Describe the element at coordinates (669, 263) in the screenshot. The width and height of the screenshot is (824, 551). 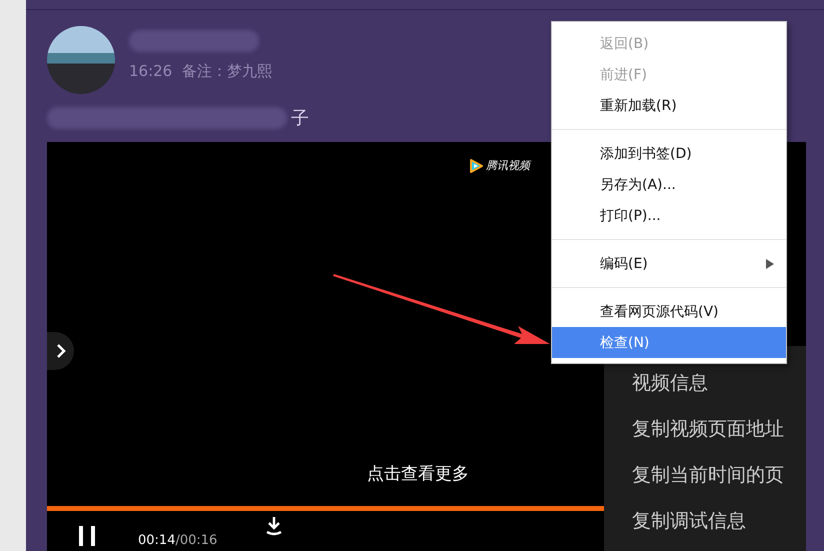
I see `menu-item: 编码(E)` at that location.